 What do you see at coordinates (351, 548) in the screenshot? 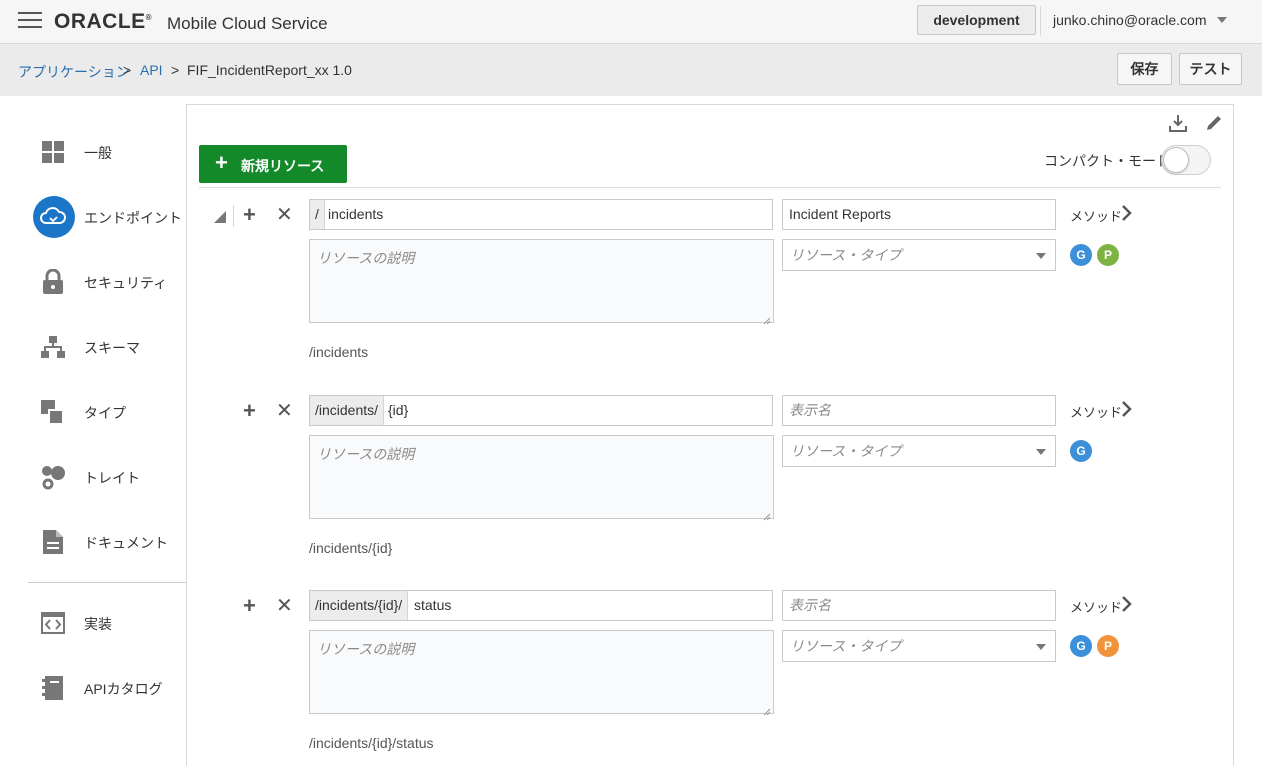
I see `full-path: /incidents/{id}` at bounding box center [351, 548].